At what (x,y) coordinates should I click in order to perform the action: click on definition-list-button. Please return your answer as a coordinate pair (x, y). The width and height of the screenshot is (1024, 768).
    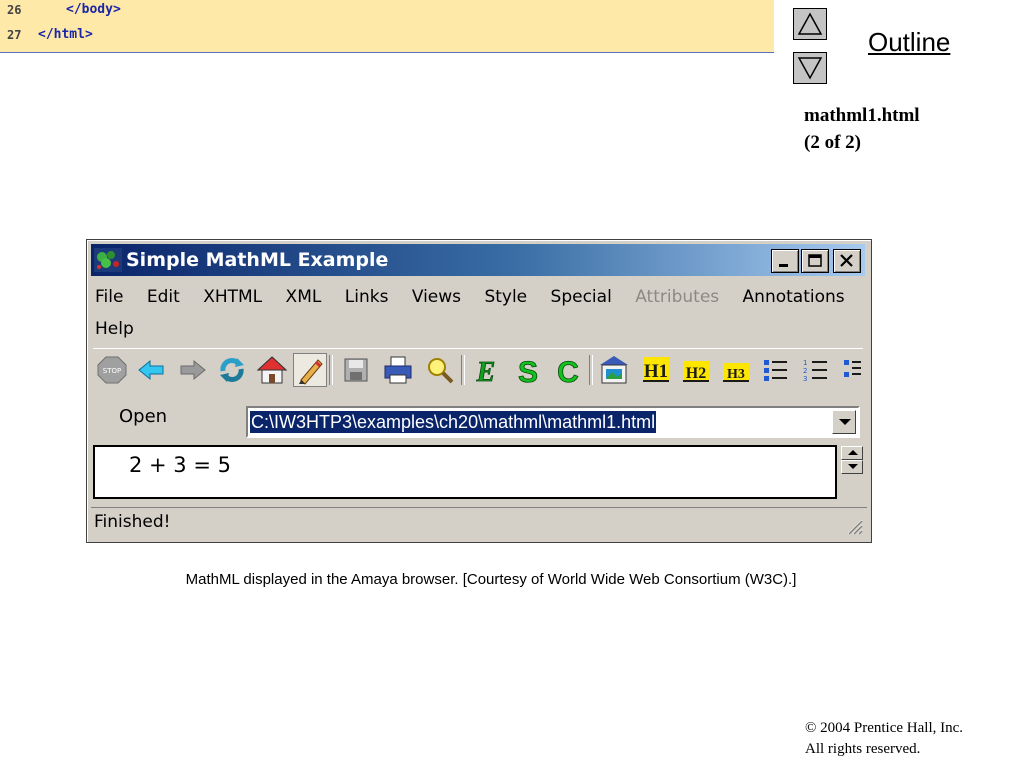
    Looking at the image, I should click on (850, 370).